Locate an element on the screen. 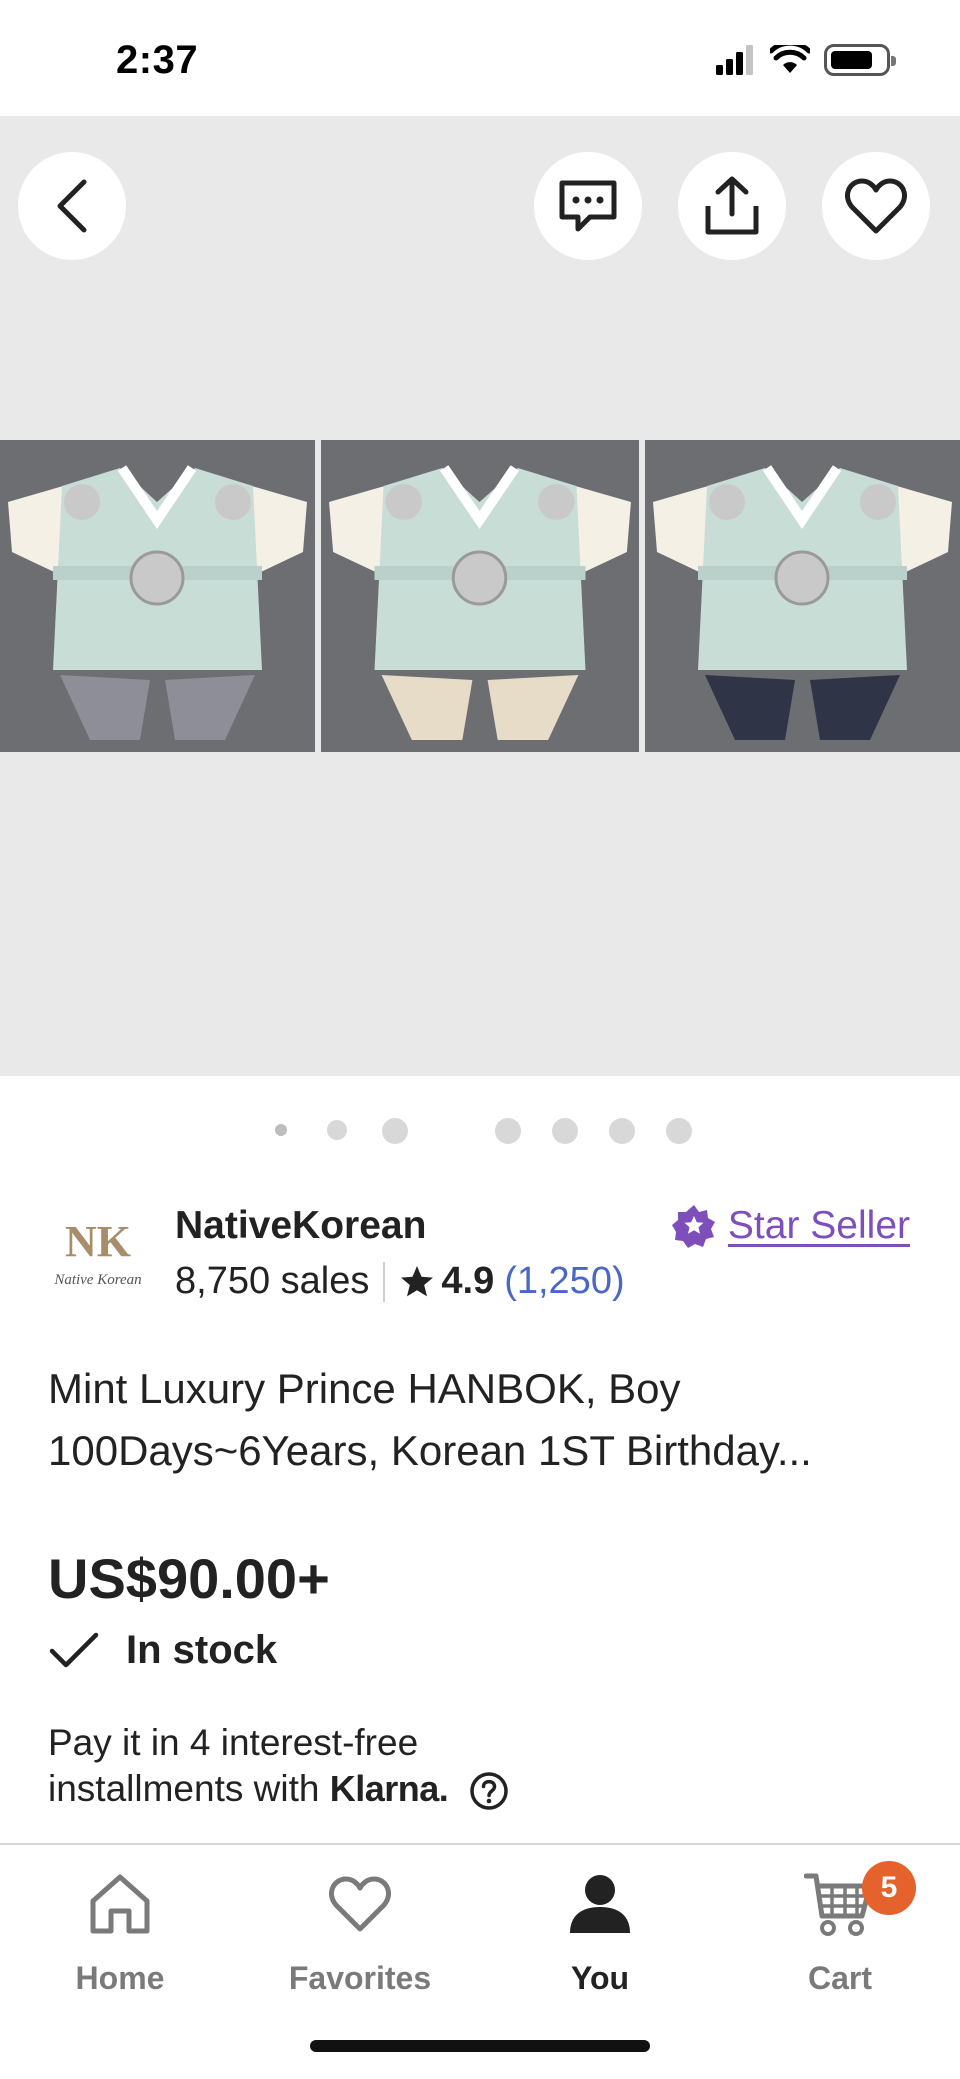 The image size is (960, 2079). klarna-line: installments with Klarna. is located at coordinates (478, 1789).